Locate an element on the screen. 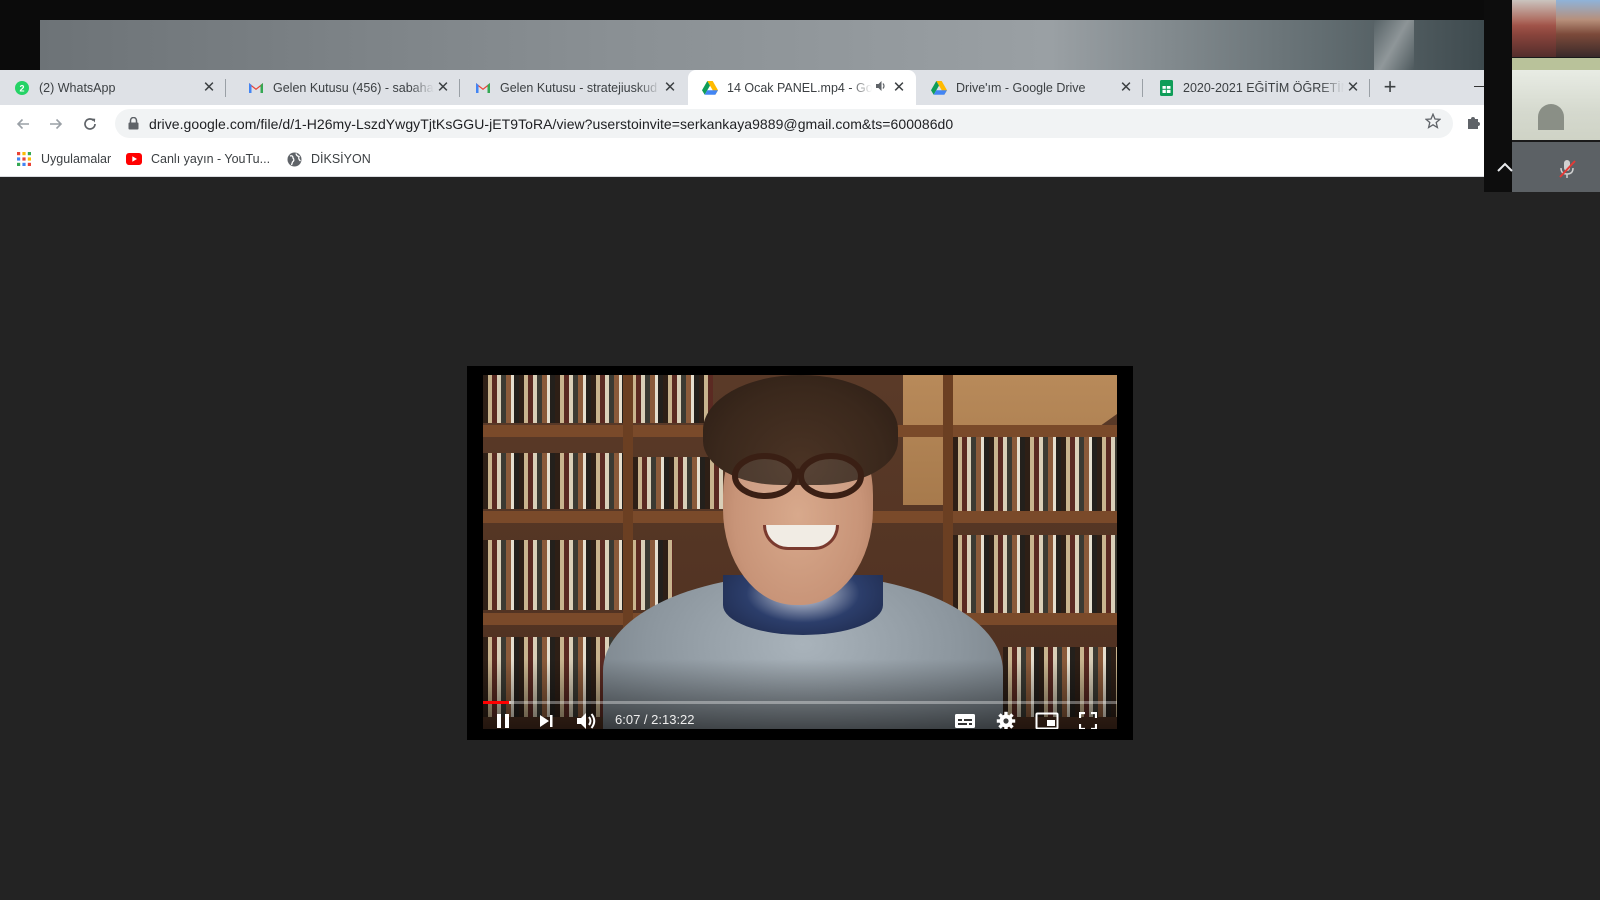 This screenshot has height=900, width=1600. forward-button is located at coordinates (56, 124).